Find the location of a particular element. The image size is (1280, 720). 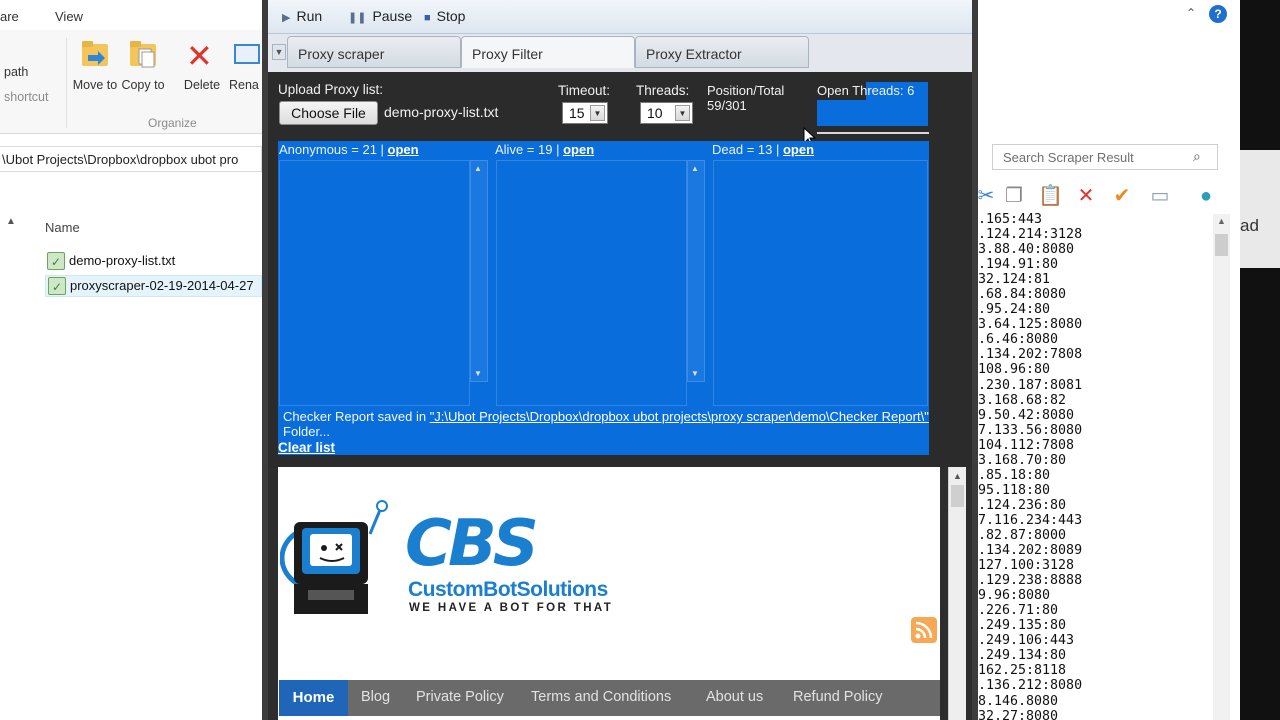

ribbon-tab-share: are is located at coordinates (9, 16).